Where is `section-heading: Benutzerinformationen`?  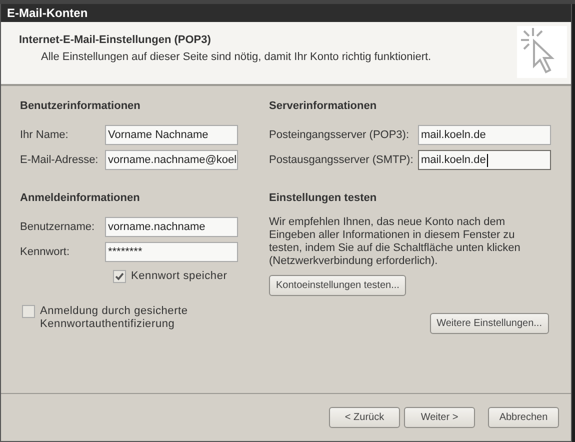 section-heading: Benutzerinformationen is located at coordinates (81, 107).